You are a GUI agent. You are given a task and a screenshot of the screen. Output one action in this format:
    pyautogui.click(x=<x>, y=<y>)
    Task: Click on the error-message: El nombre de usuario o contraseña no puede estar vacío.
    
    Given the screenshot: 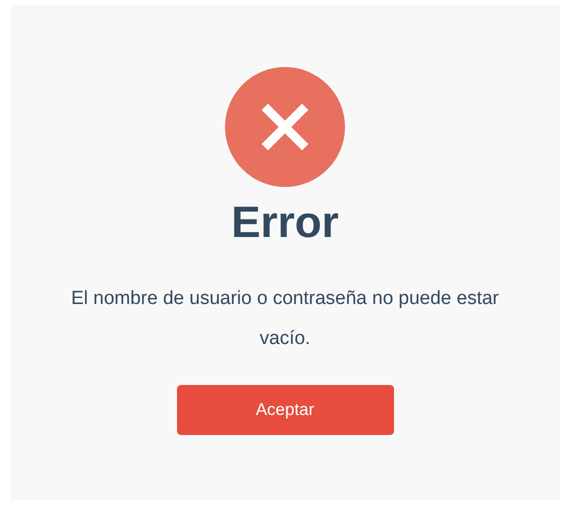 What is the action you would take?
    pyautogui.click(x=285, y=319)
    